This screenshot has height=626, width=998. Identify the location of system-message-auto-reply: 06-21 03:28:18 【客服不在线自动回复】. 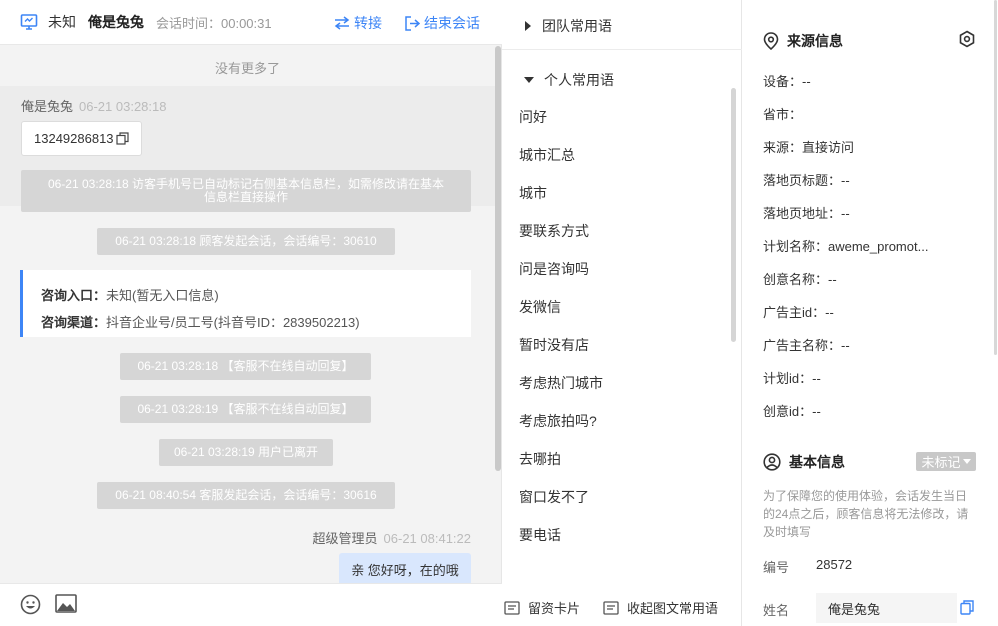
(245, 366).